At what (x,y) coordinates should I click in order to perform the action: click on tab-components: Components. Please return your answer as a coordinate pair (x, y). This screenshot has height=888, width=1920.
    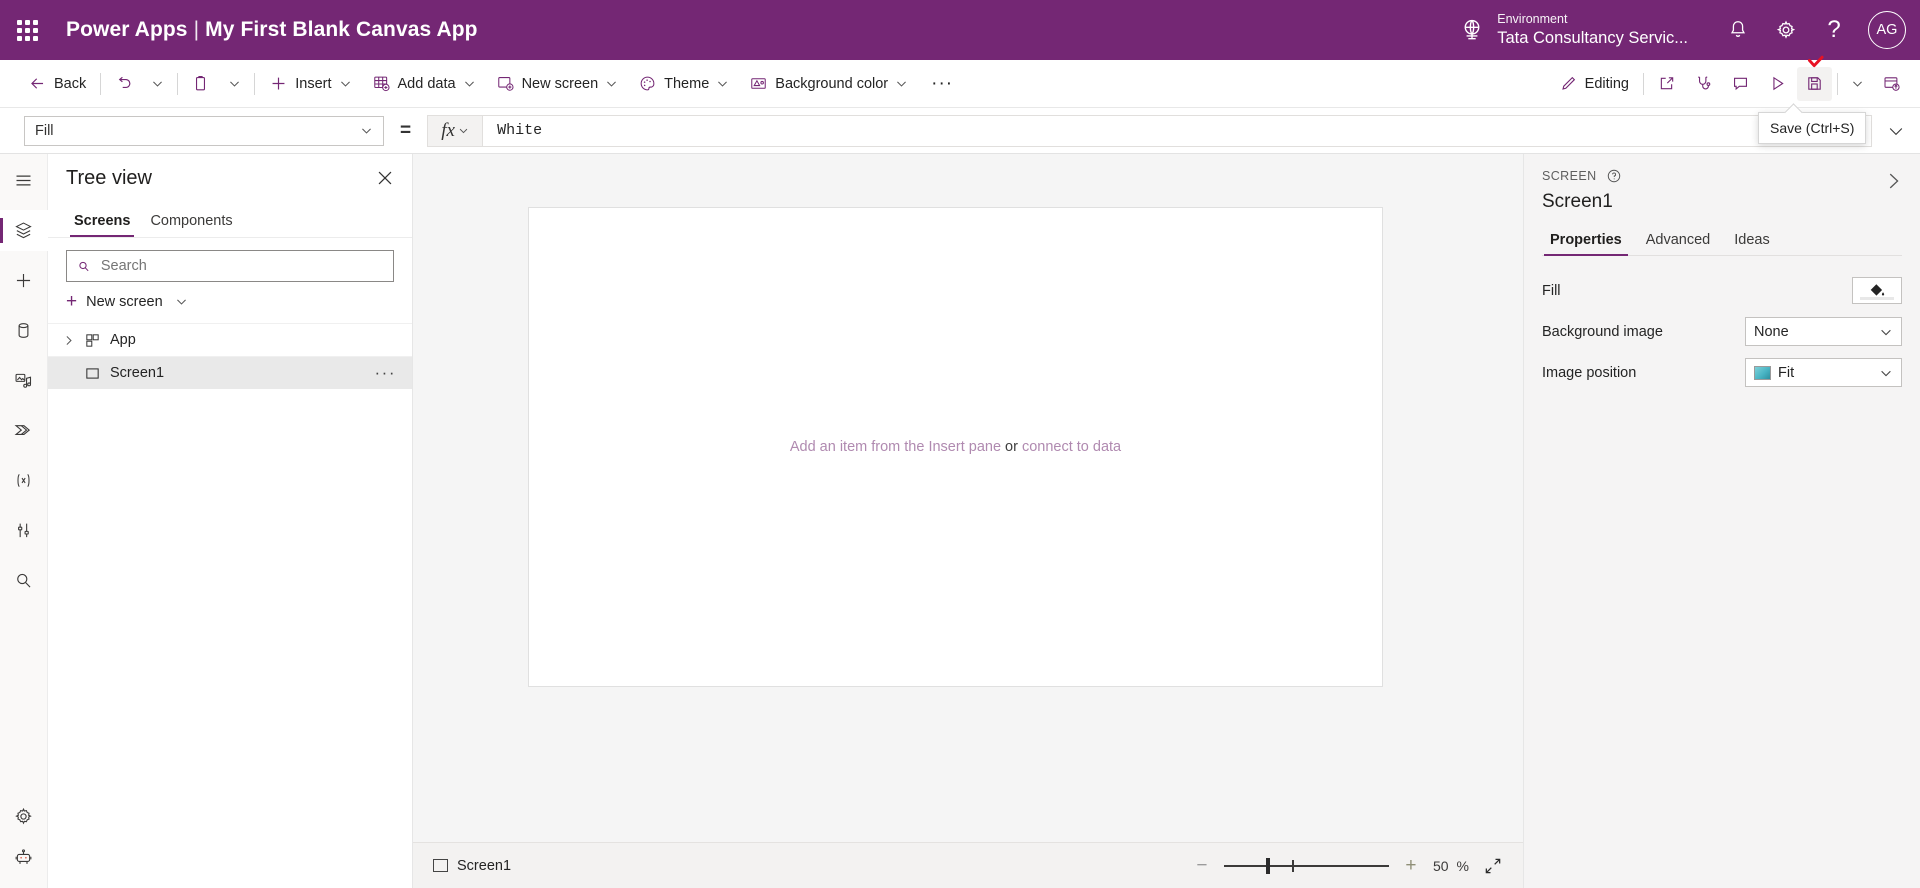
    Looking at the image, I should click on (191, 219).